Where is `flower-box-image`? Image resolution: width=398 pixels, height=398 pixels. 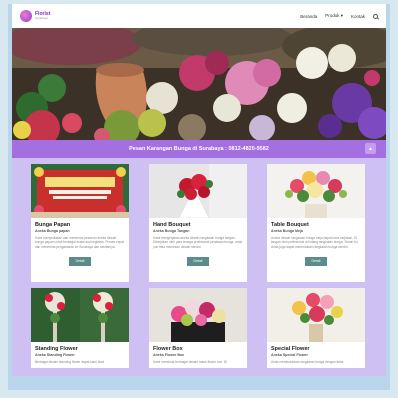 flower-box-image is located at coordinates (198, 315).